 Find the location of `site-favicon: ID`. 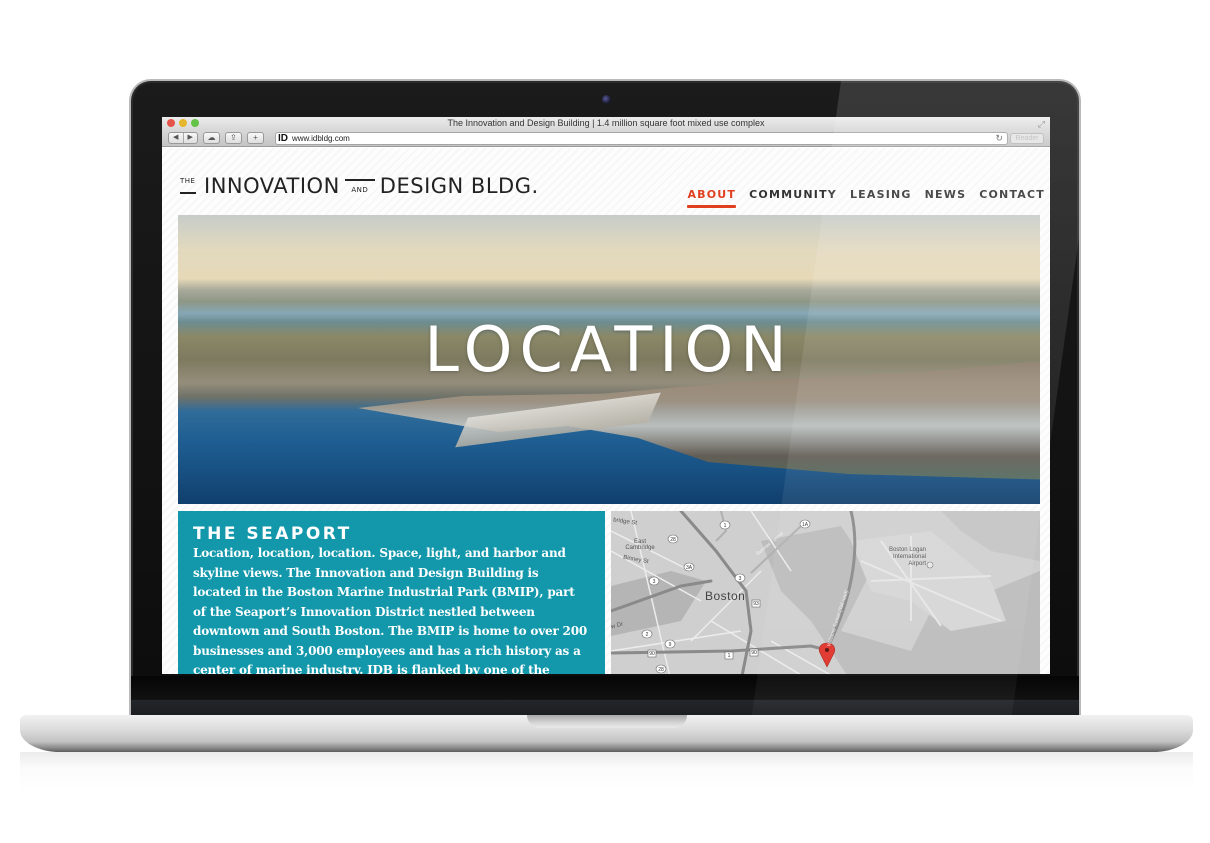

site-favicon: ID is located at coordinates (283, 138).